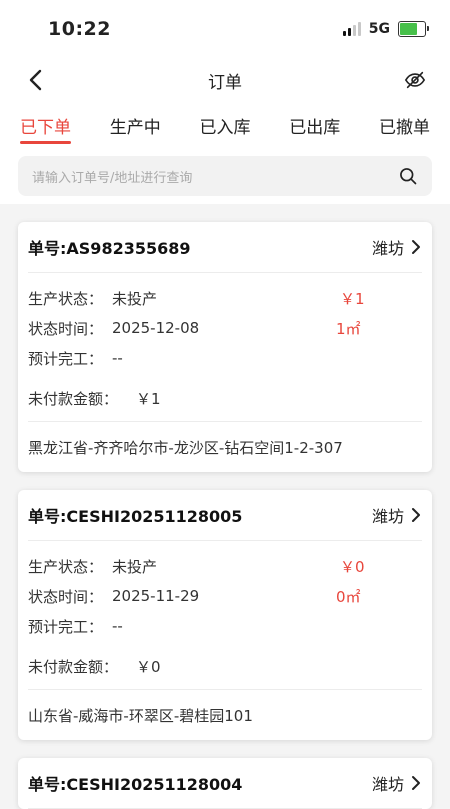 Image resolution: width=450 pixels, height=809 pixels. What do you see at coordinates (225, 298) in the screenshot?
I see `production-status-row: 生产状态： 未投产 ￥1` at bounding box center [225, 298].